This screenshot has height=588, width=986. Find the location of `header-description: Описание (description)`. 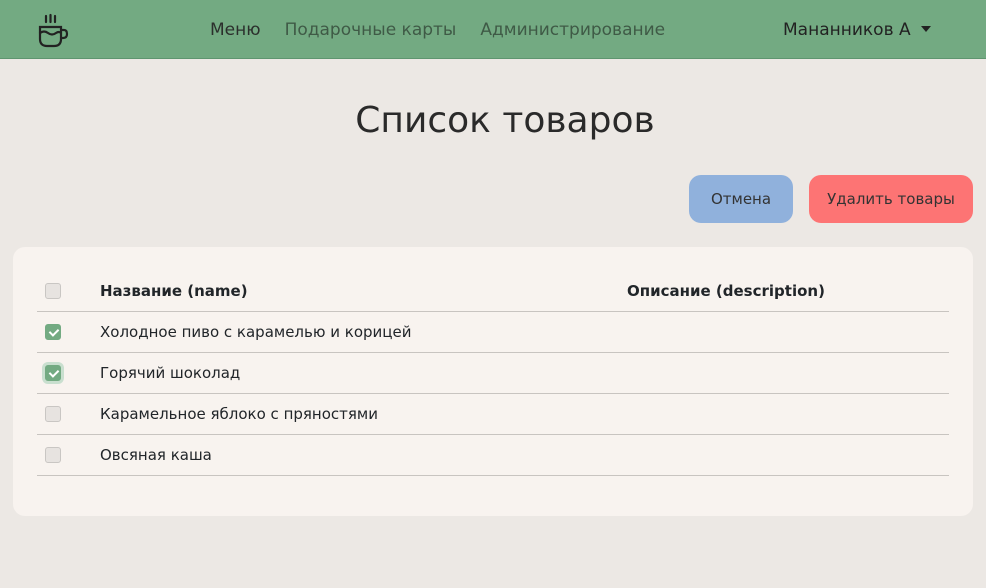

header-description: Описание (description) is located at coordinates (788, 291).